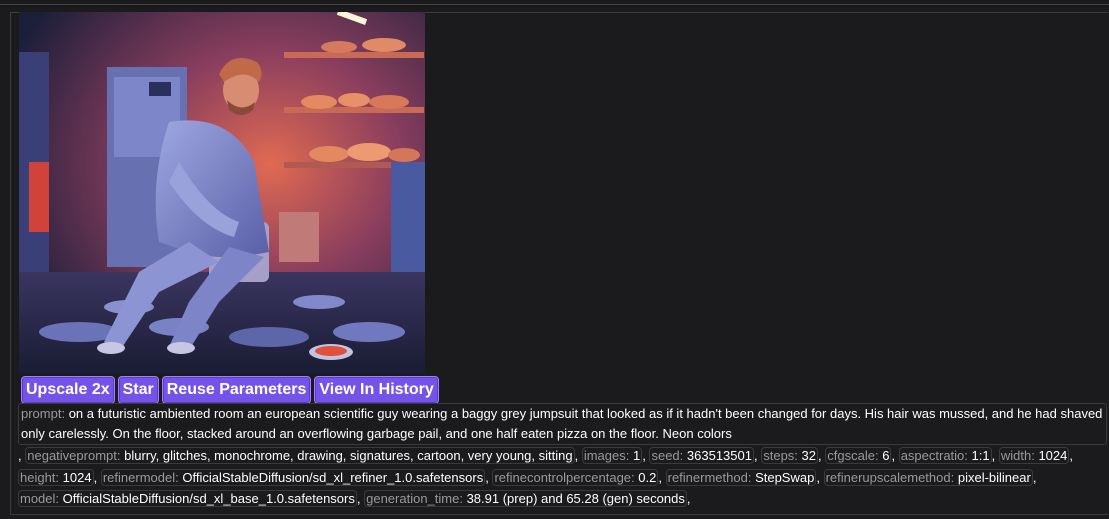 The width and height of the screenshot is (1109, 519). I want to click on param-refinerupscalemethod: refinerupscalemethod: pixel-bilinear, so click(928, 477).